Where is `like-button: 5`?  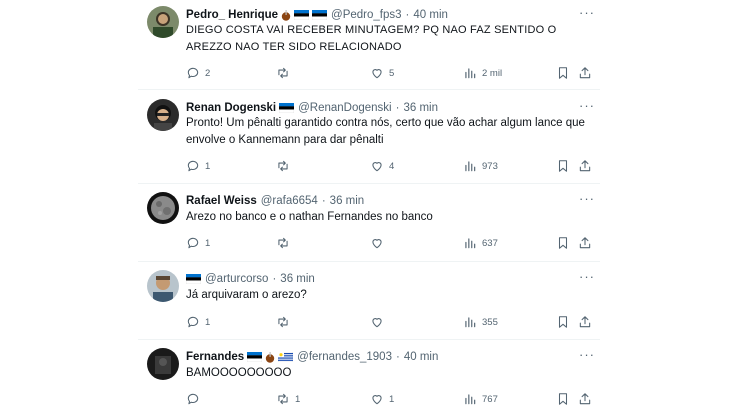 like-button: 5 is located at coordinates (382, 73).